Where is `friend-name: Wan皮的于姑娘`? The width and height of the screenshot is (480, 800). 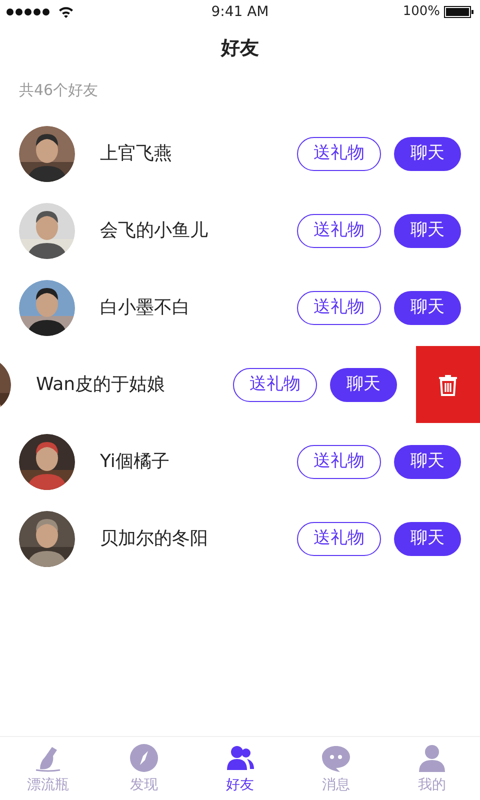
friend-name: Wan皮的于姑娘 is located at coordinates (101, 385).